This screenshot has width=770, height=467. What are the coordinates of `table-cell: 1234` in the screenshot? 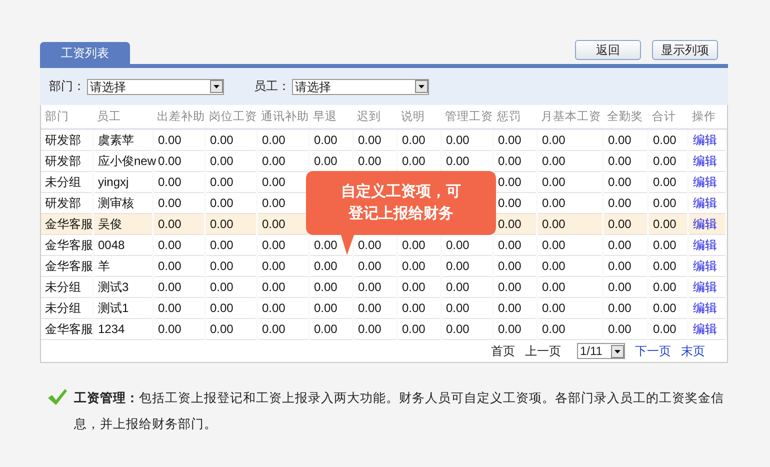 It's located at (111, 329).